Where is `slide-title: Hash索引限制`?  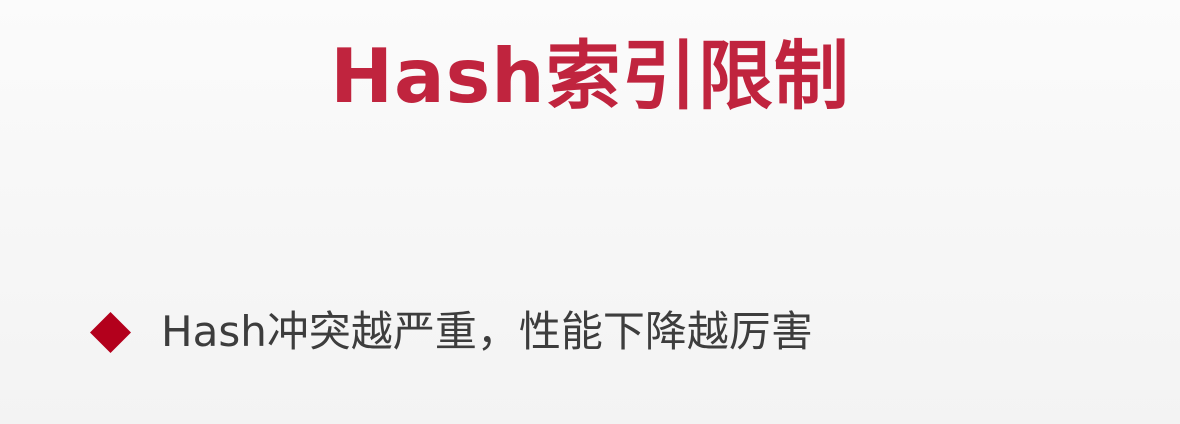 slide-title: Hash索引限制 is located at coordinates (590, 76).